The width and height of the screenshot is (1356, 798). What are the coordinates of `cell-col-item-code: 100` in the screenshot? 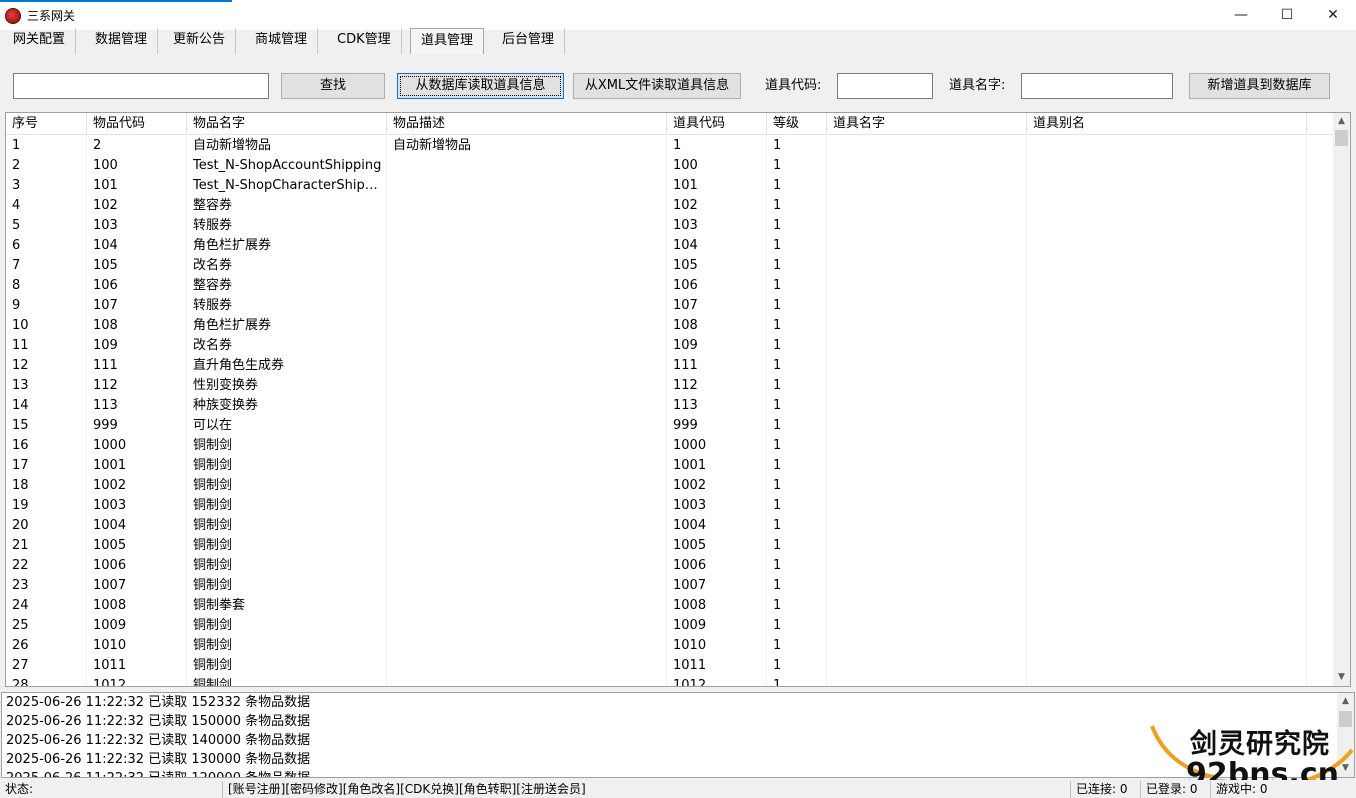 It's located at (137, 166).